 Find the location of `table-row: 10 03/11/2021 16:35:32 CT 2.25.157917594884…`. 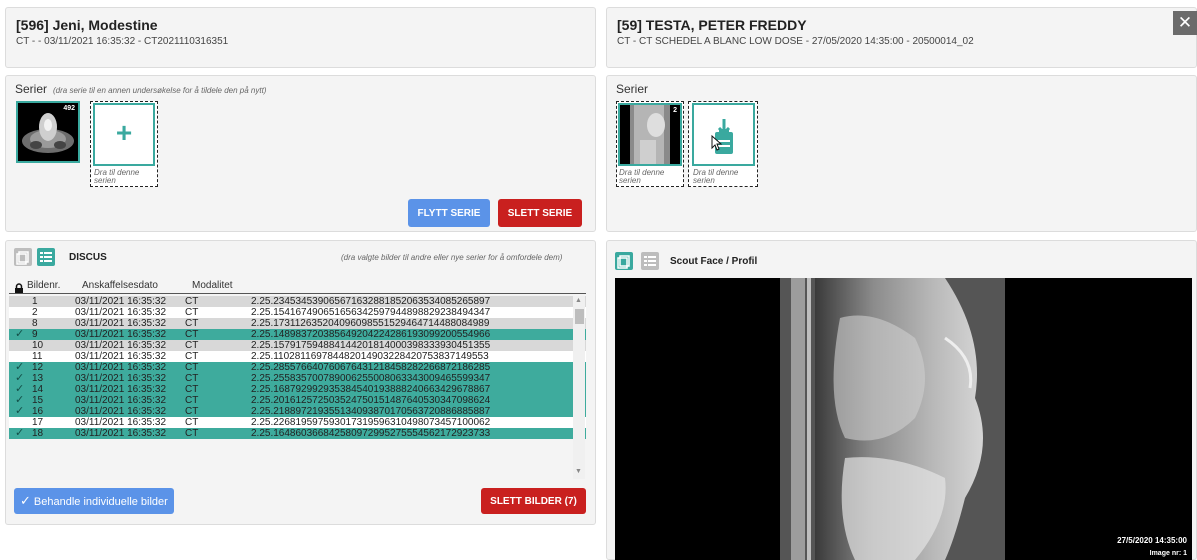

table-row: 10 03/11/2021 16:35:32 CT 2.25.157917594884… is located at coordinates (297, 345).